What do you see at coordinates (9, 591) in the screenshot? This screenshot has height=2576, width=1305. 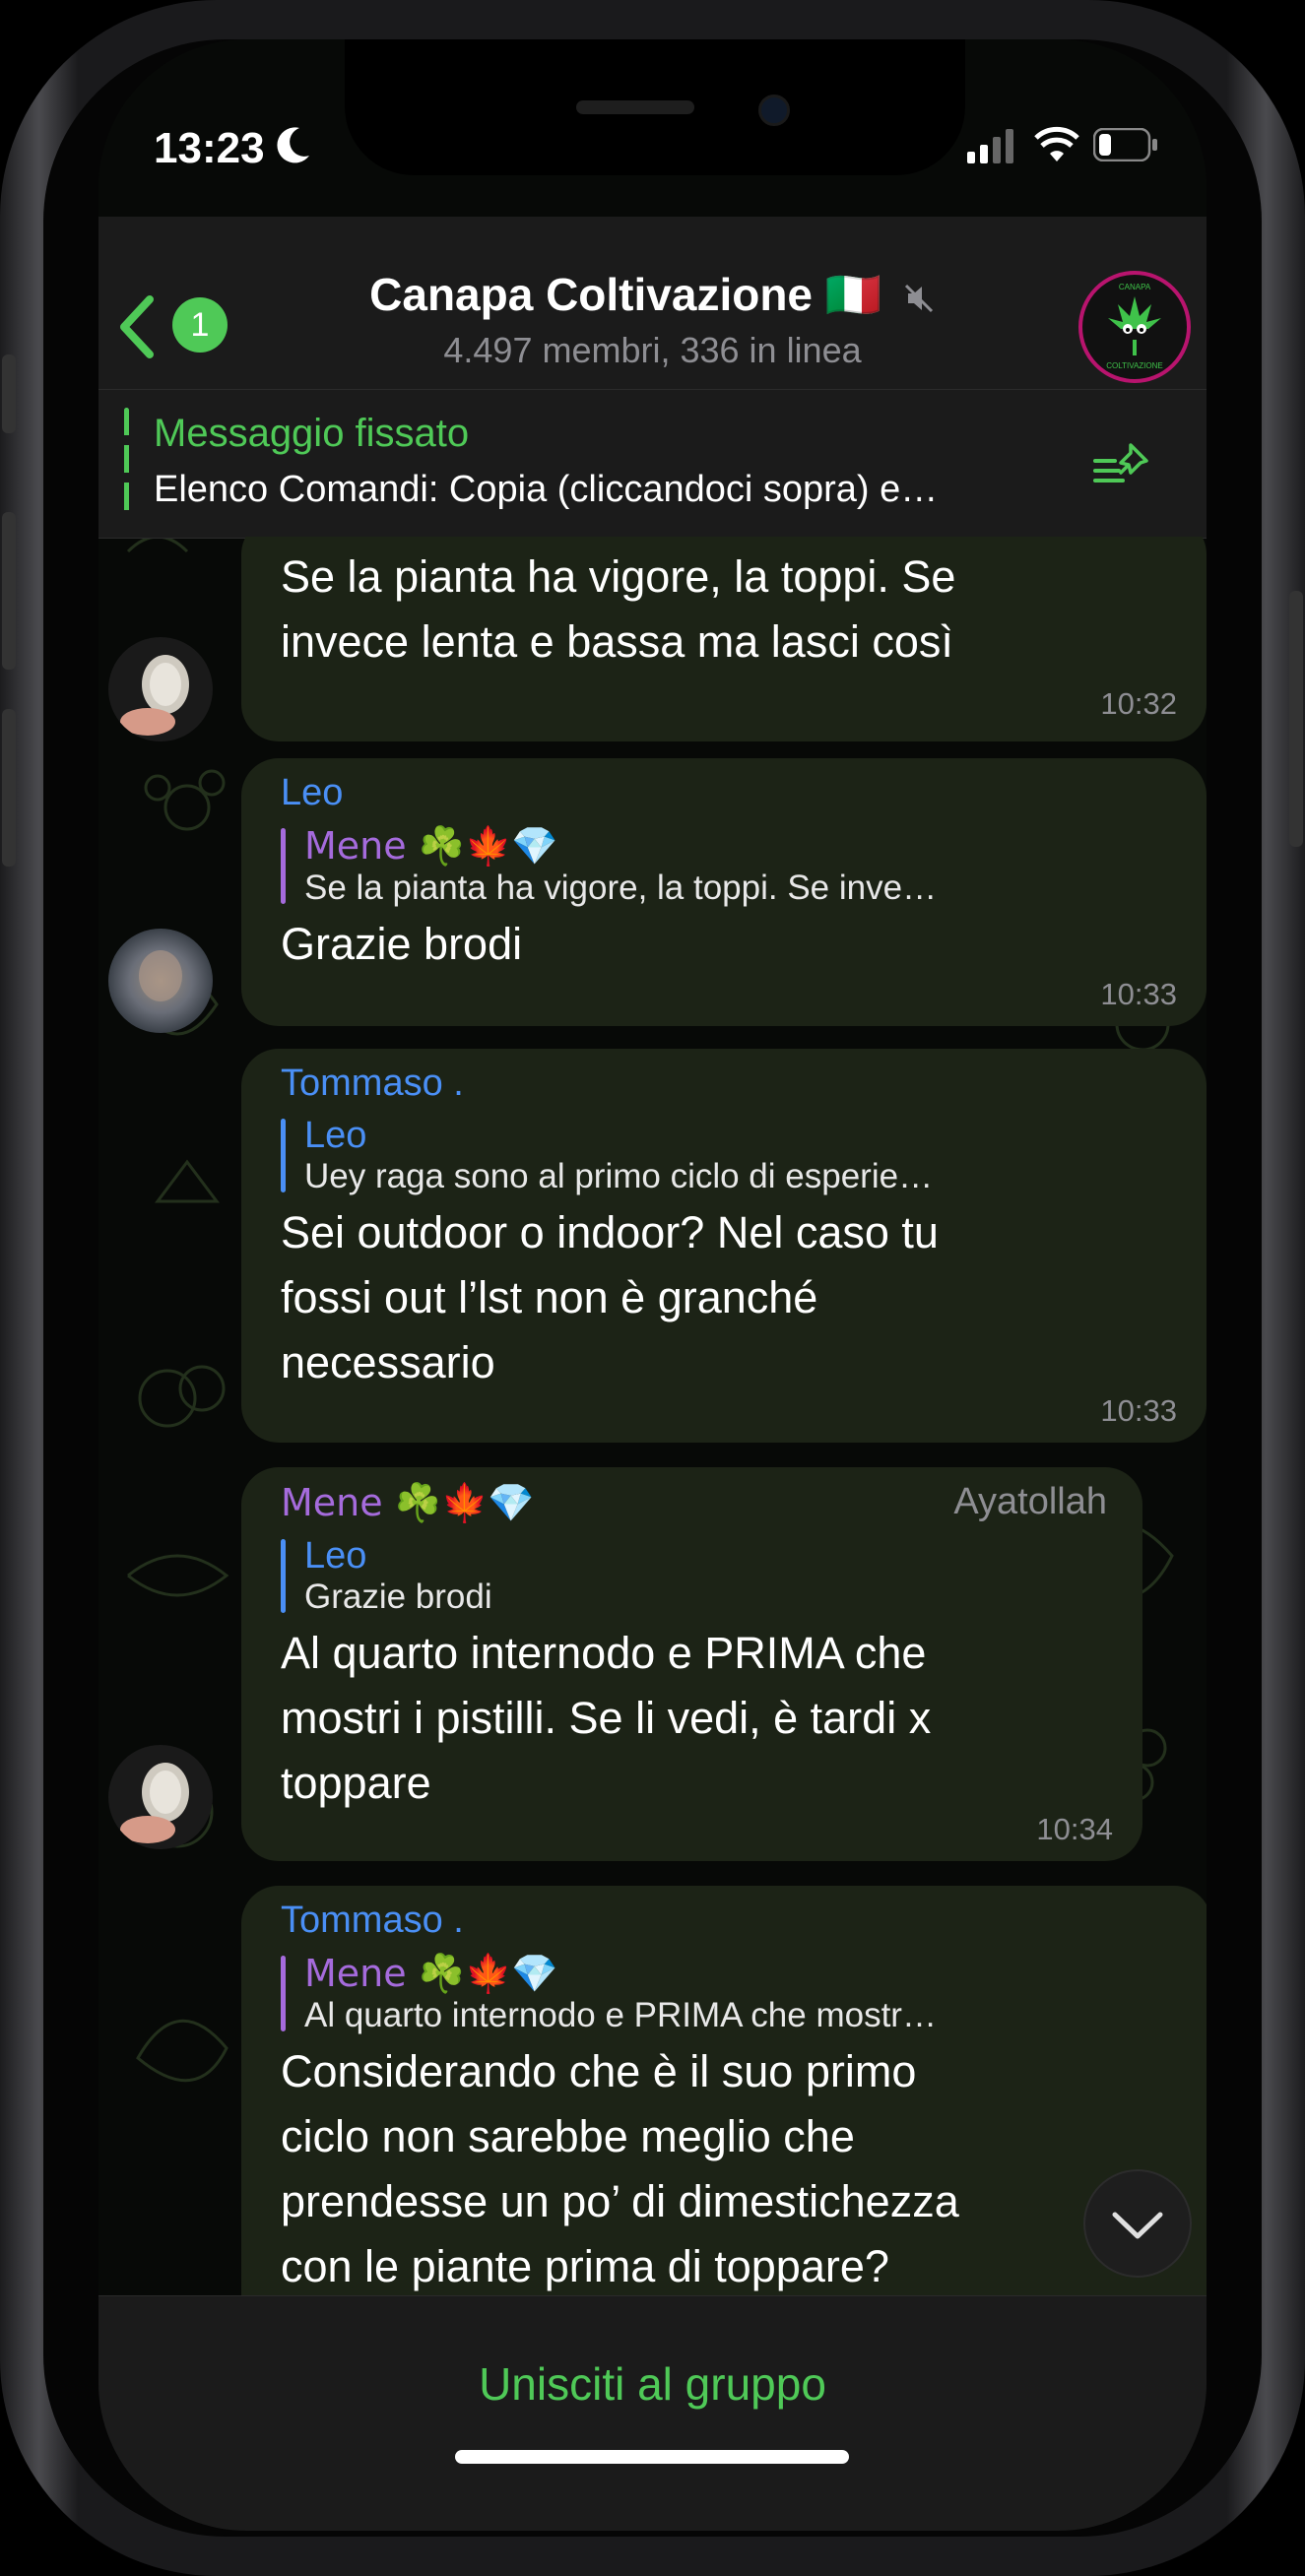 I see `volume-up-button` at bounding box center [9, 591].